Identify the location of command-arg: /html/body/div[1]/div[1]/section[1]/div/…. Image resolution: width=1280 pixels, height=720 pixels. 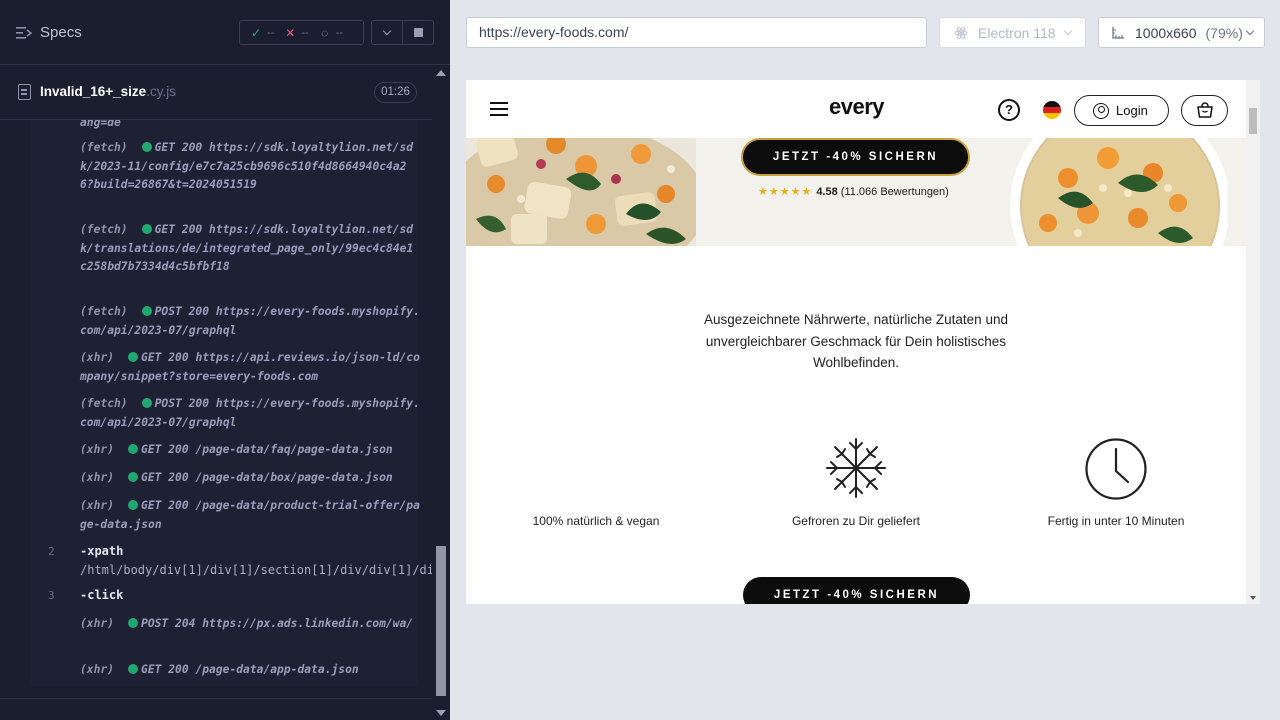
(256, 569).